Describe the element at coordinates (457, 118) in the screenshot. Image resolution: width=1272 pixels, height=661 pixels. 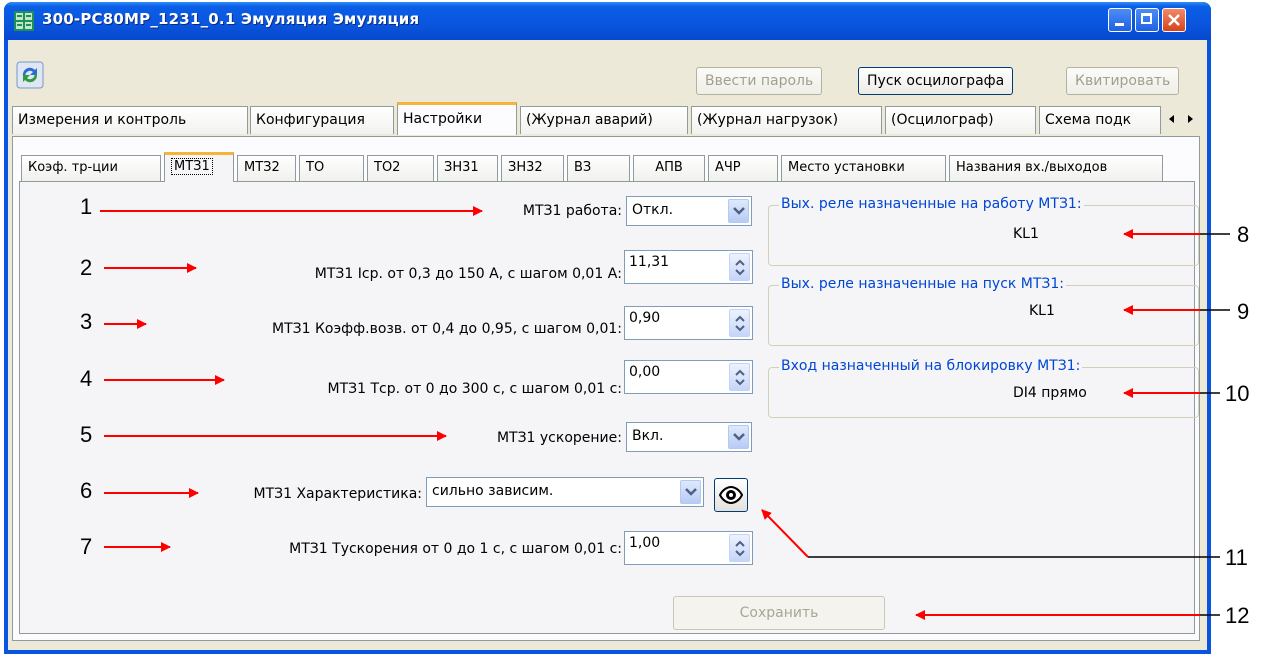
I see `tab-settings: Настройки` at that location.